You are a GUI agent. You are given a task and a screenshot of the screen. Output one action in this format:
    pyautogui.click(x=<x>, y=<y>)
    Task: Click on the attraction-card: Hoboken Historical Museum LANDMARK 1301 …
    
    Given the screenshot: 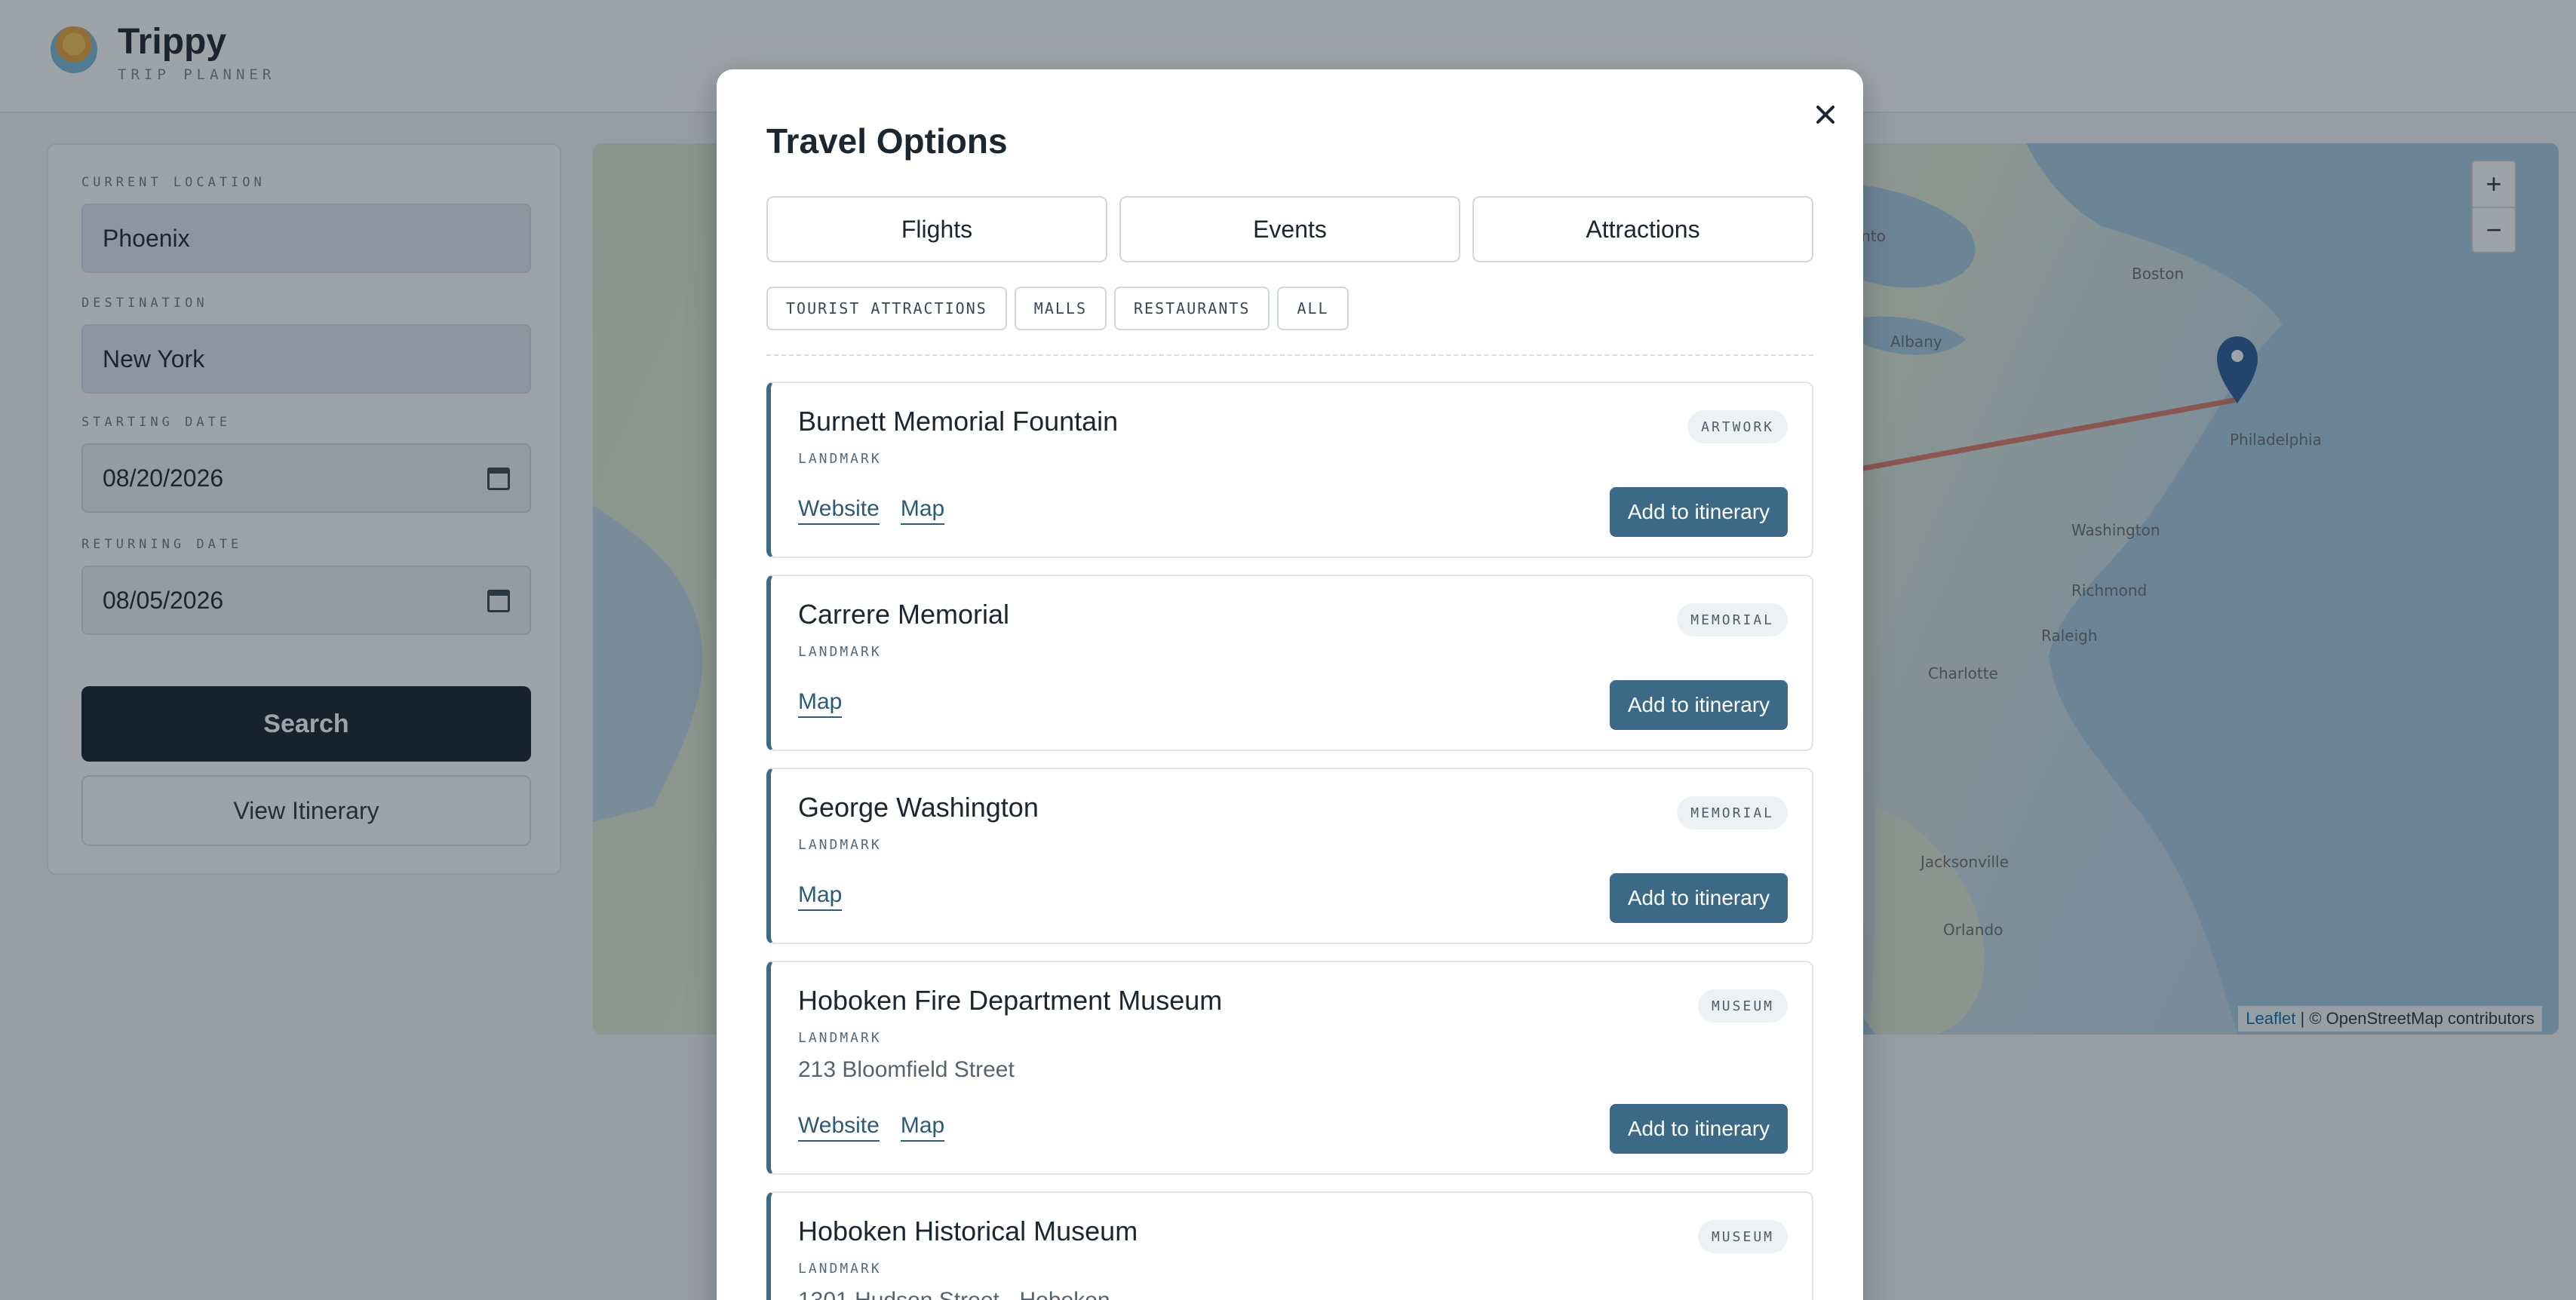 What is the action you would take?
    pyautogui.click(x=1289, y=1245)
    